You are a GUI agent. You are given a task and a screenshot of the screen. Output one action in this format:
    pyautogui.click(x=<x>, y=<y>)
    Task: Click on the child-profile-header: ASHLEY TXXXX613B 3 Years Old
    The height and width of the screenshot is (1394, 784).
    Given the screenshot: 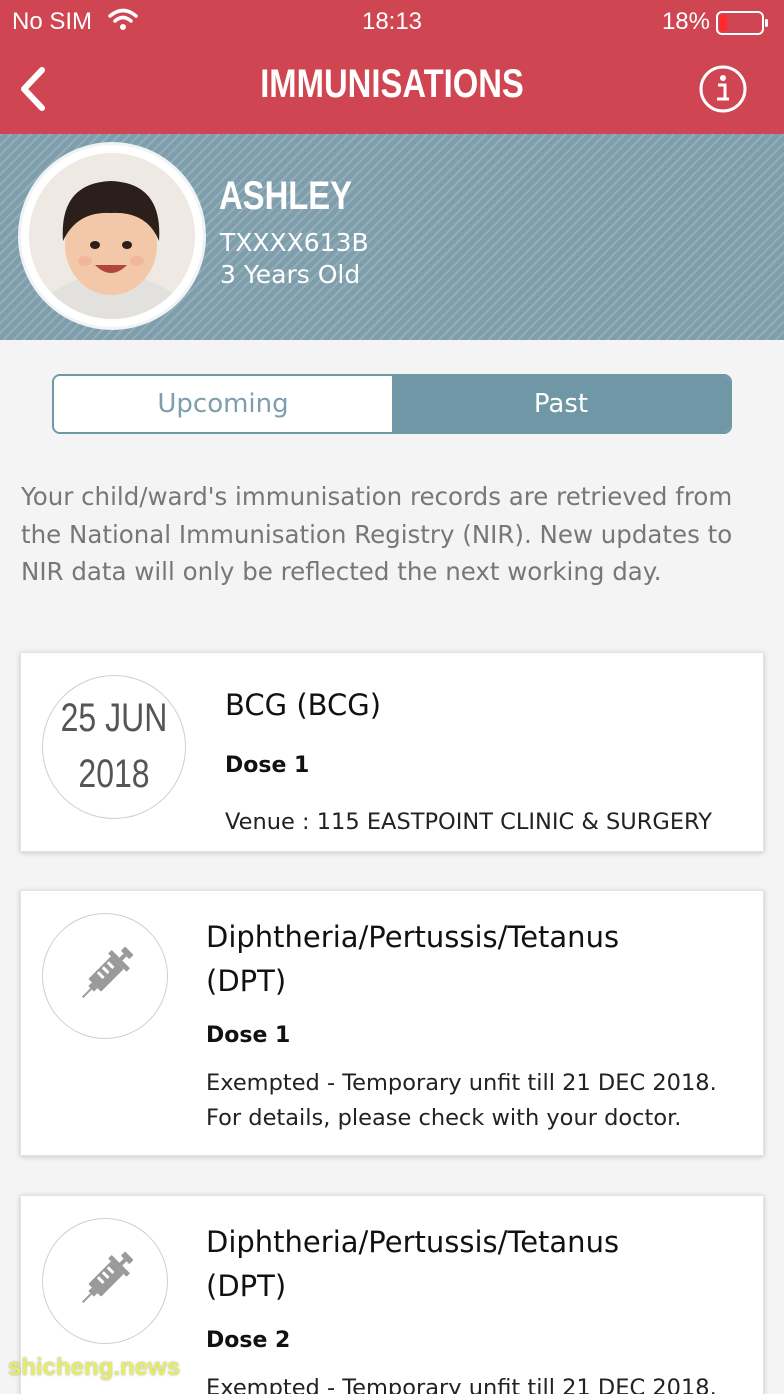 What is the action you would take?
    pyautogui.click(x=392, y=237)
    